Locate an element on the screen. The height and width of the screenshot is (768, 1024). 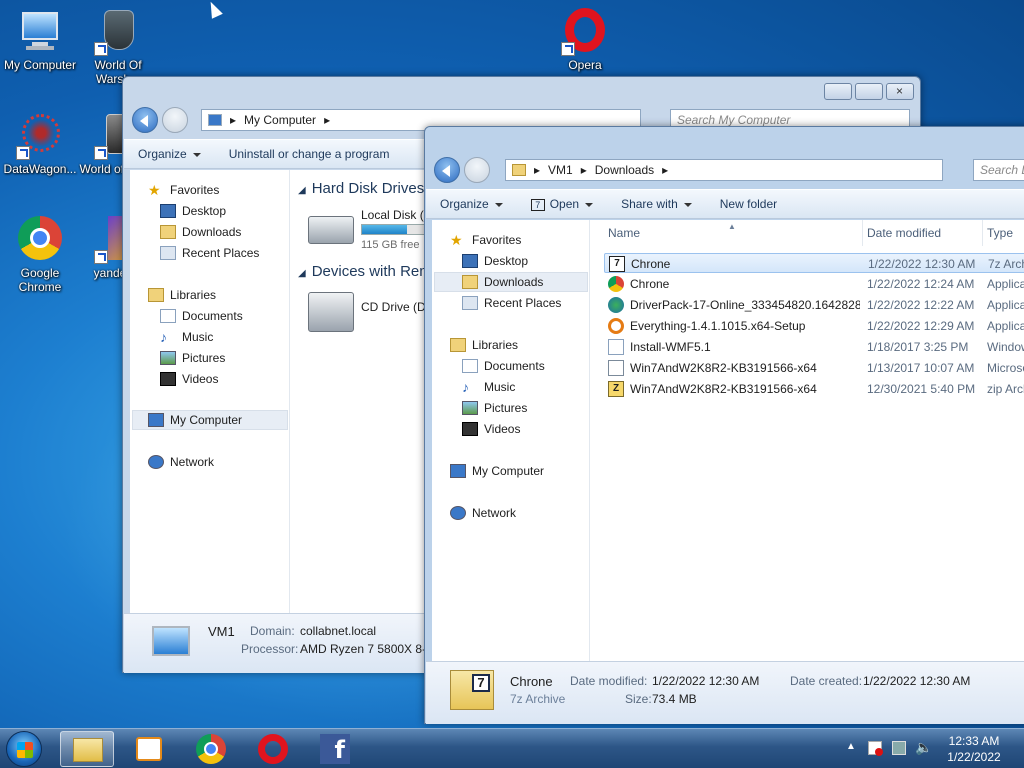
windows-logo-icon is located at coordinates (25, 750).